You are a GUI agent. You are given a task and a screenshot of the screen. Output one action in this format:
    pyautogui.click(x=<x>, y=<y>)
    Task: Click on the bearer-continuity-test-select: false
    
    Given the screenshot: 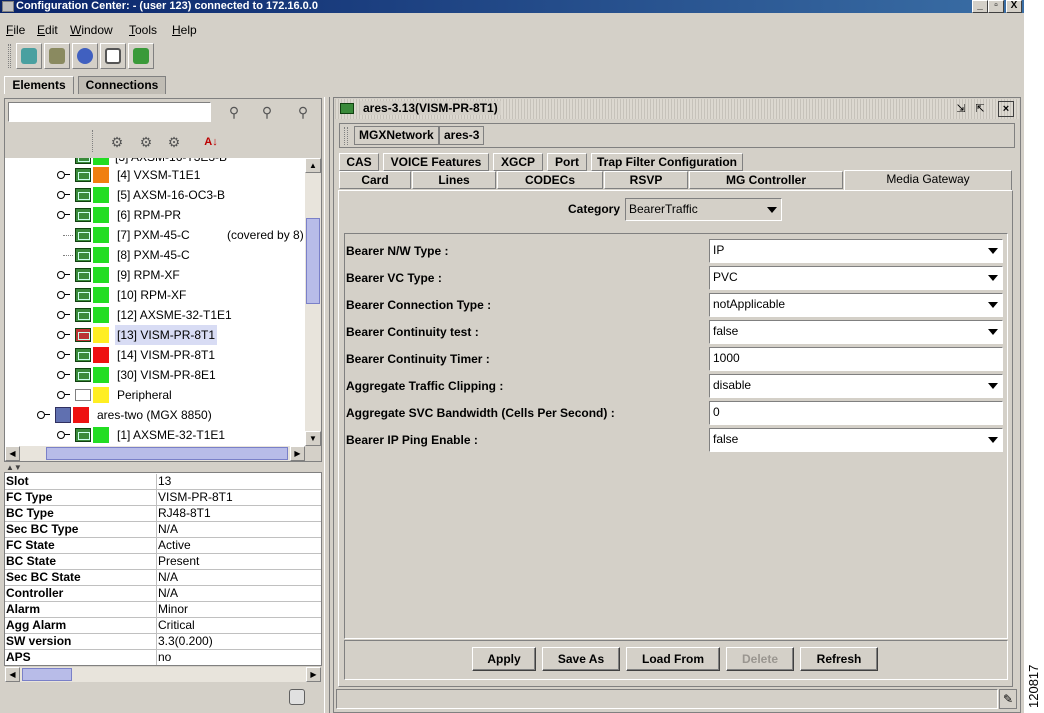 What is the action you would take?
    pyautogui.click(x=856, y=332)
    